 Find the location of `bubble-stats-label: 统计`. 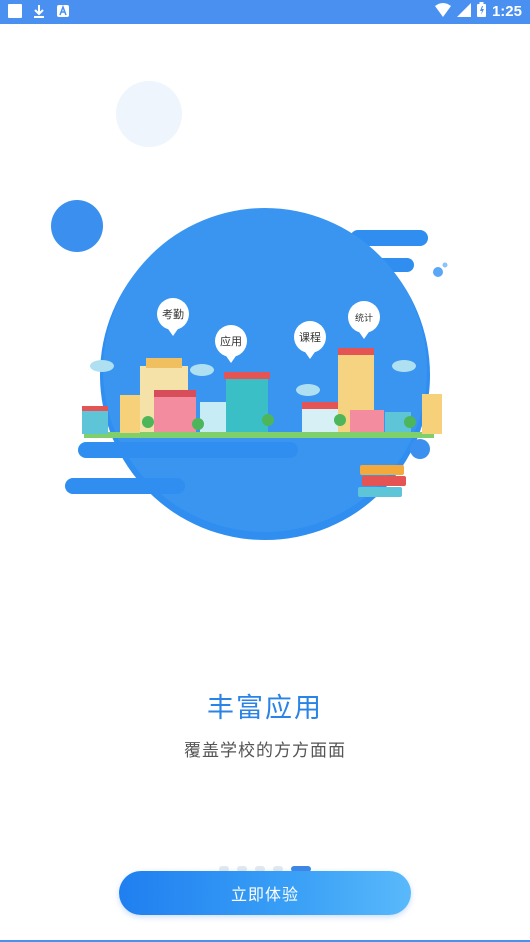

bubble-stats-label: 统计 is located at coordinates (364, 318).